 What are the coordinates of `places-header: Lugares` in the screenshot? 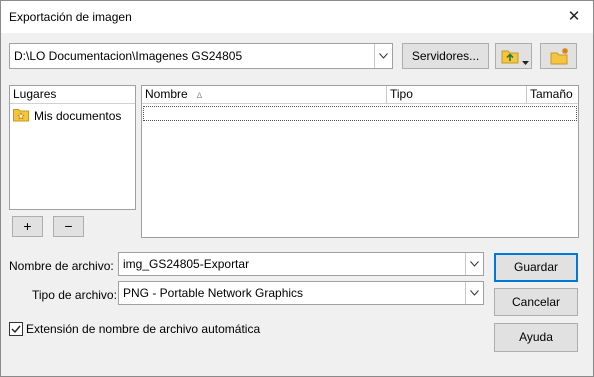 It's located at (72, 95).